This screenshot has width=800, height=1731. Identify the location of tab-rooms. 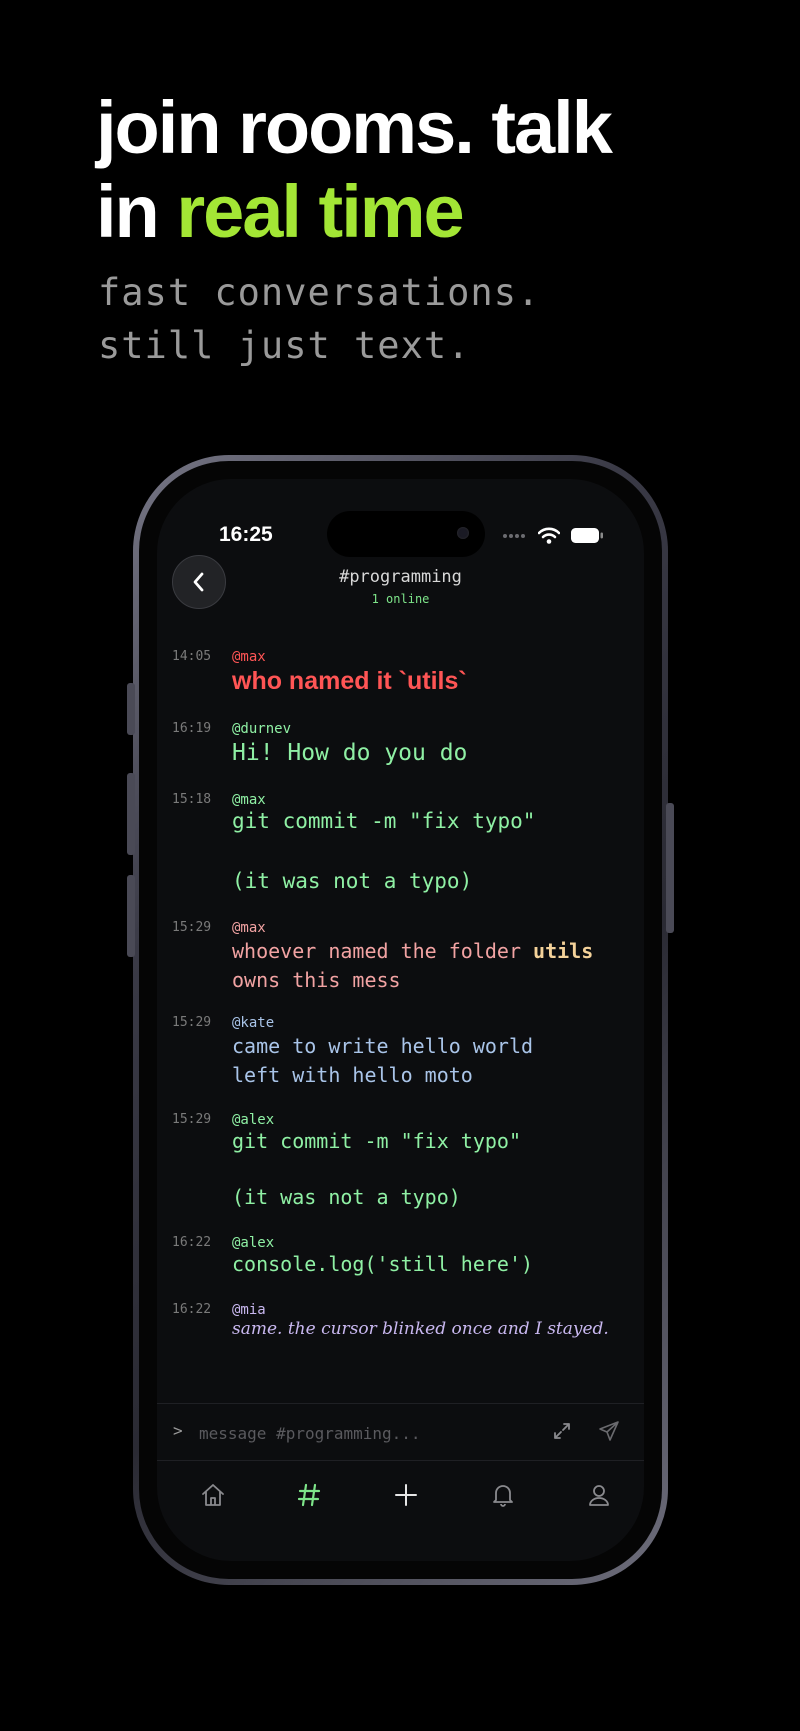
(309, 1495).